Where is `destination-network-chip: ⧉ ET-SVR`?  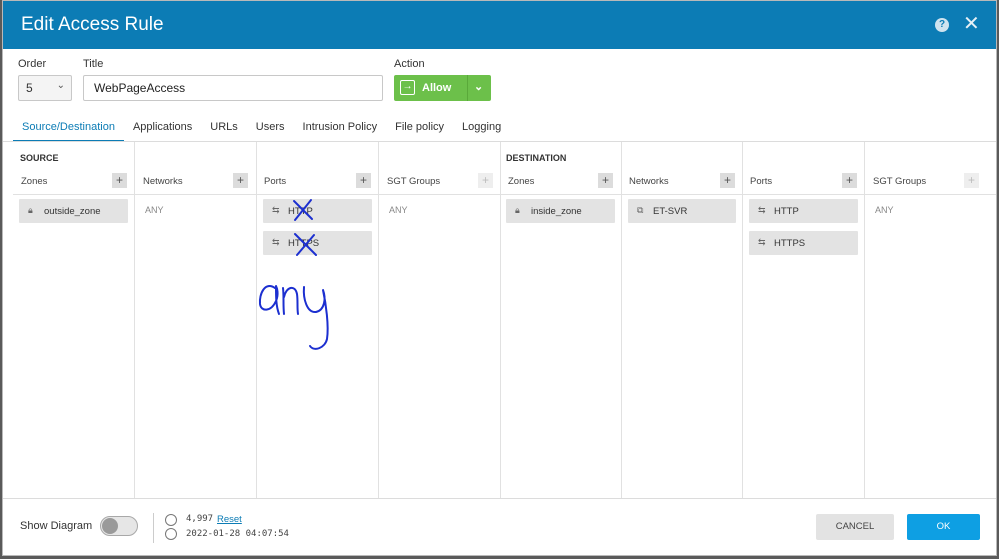
destination-network-chip: ⧉ ET-SVR is located at coordinates (682, 211).